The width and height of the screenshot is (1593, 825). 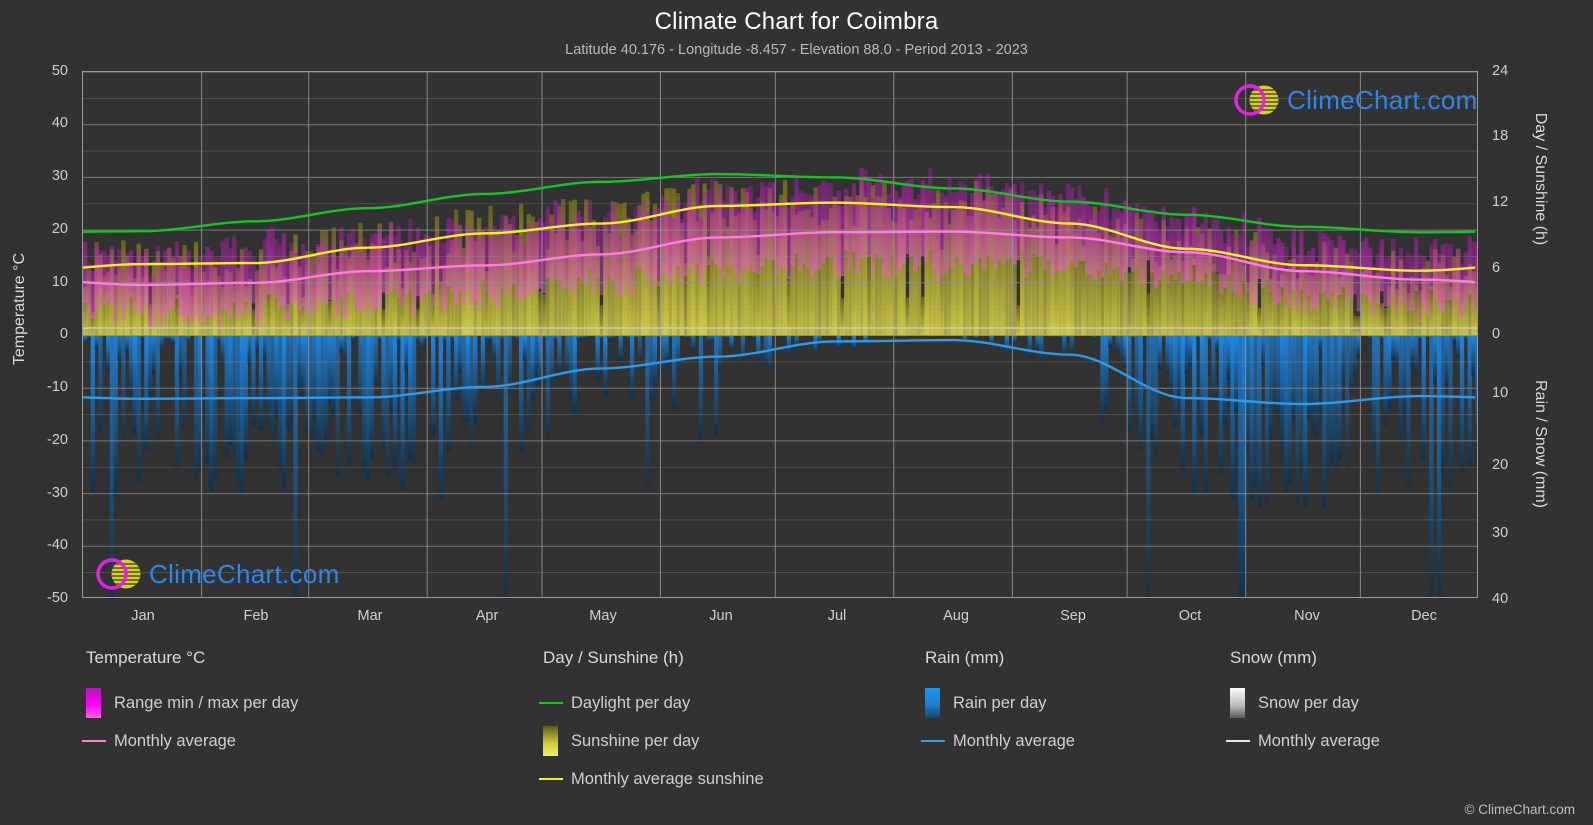 I want to click on legend-item-rain-average: Monthly average, so click(x=998, y=741).